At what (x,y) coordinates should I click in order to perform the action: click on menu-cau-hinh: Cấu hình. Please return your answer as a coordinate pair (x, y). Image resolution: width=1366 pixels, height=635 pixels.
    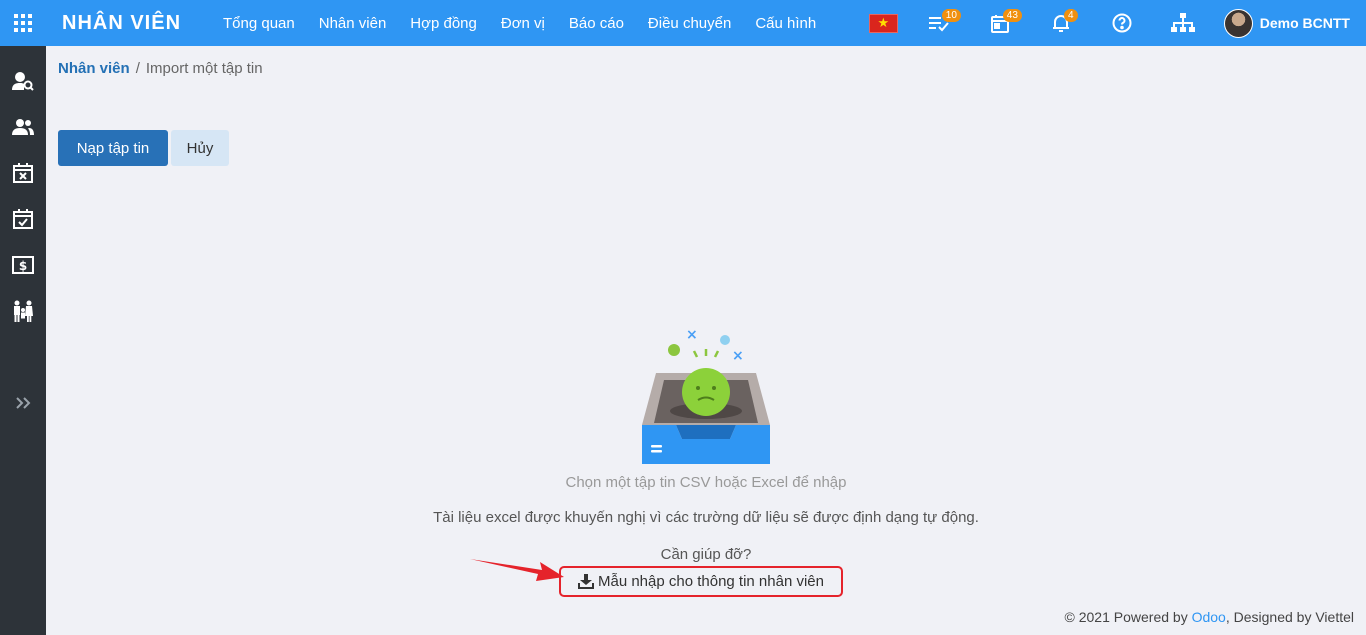
    Looking at the image, I should click on (785, 23).